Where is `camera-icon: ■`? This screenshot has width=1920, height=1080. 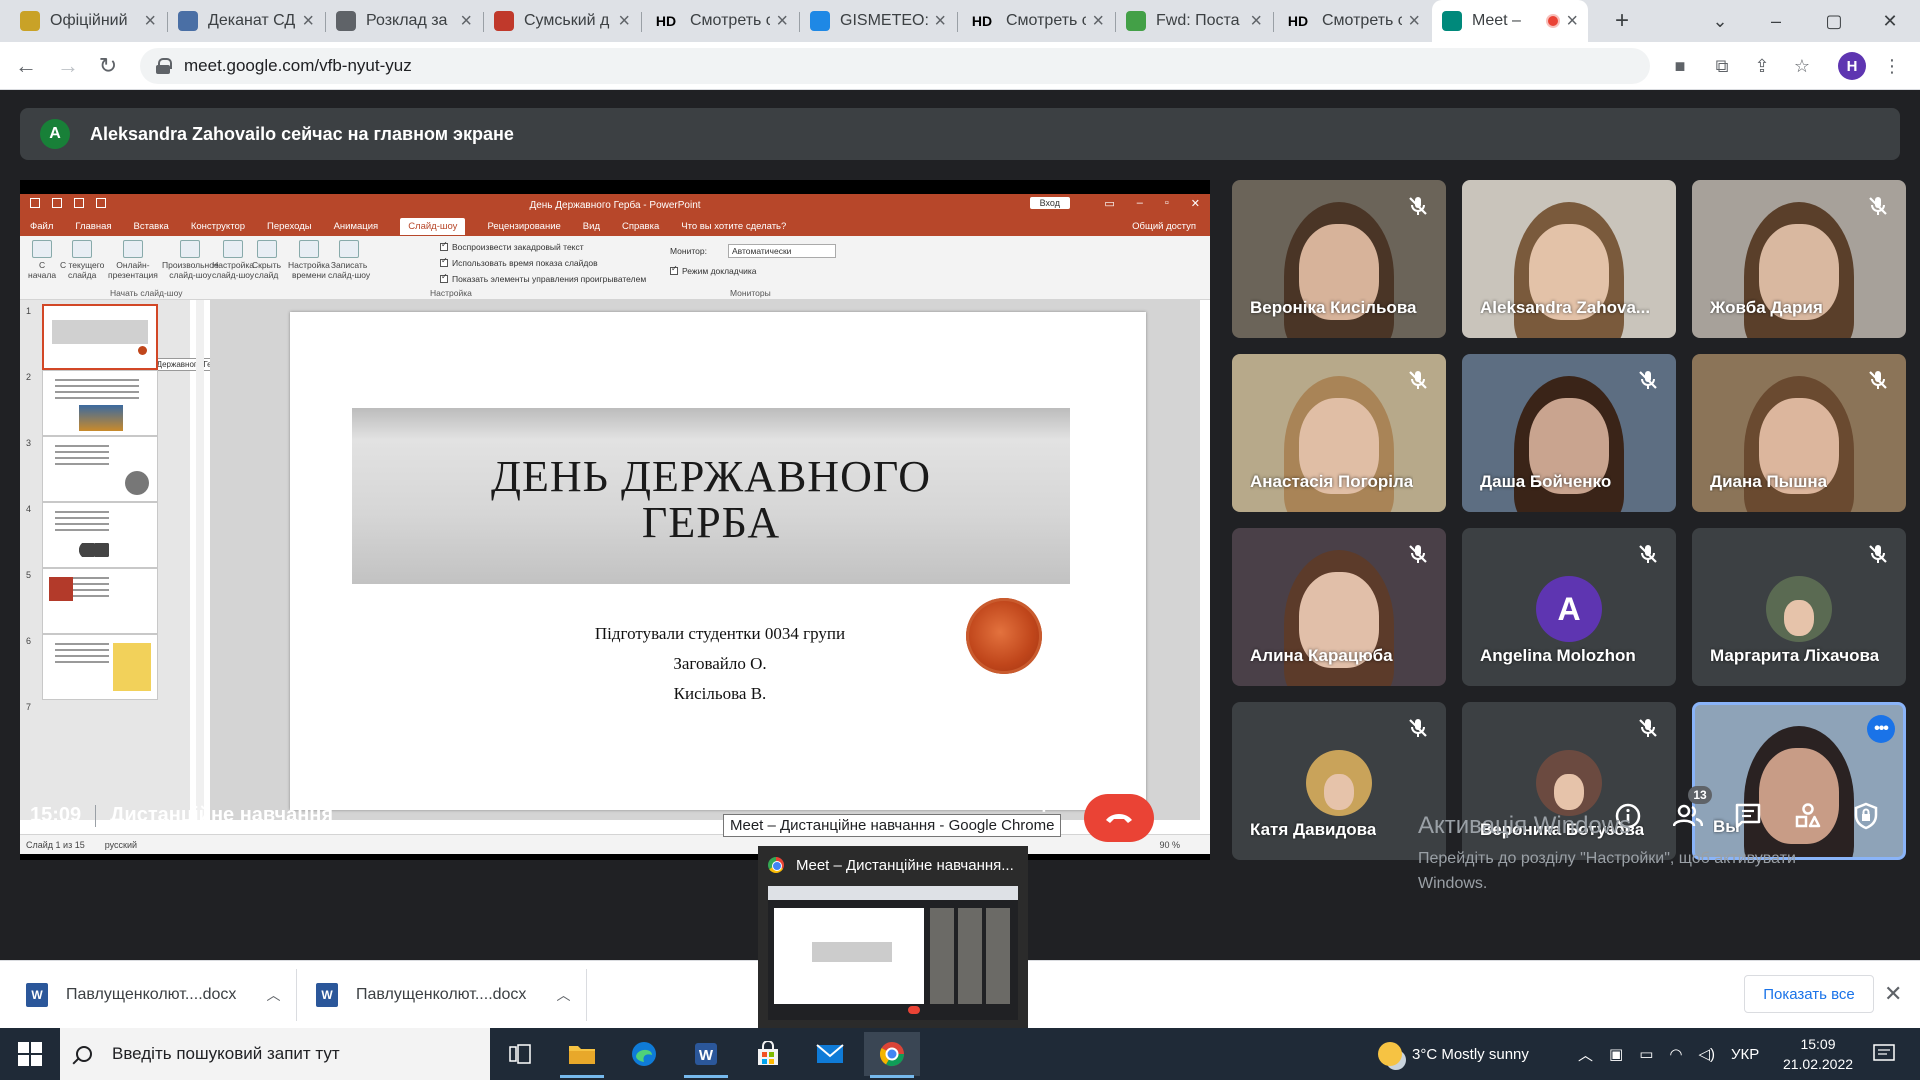 camera-icon: ■ is located at coordinates (1680, 66).